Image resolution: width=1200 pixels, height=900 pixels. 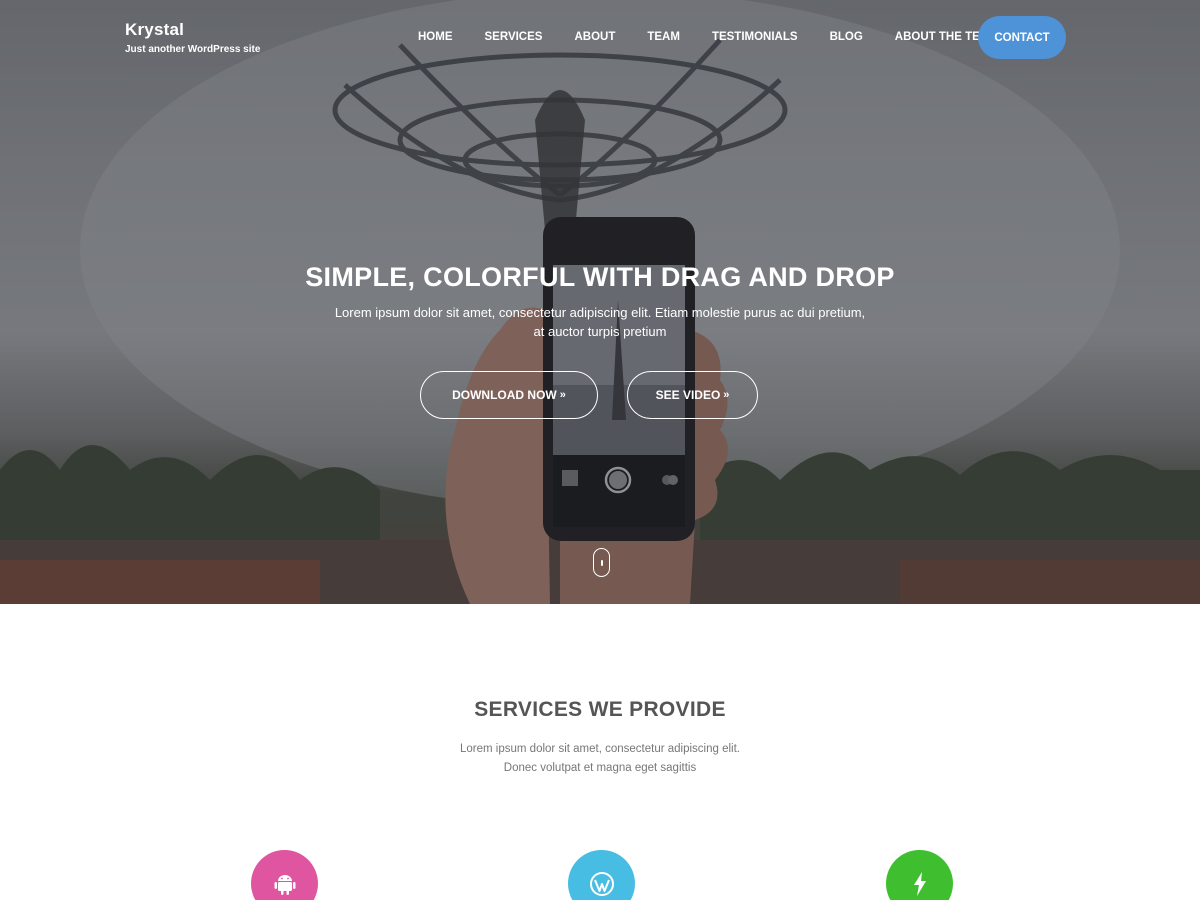 I want to click on service-icon-android, so click(x=284, y=875).